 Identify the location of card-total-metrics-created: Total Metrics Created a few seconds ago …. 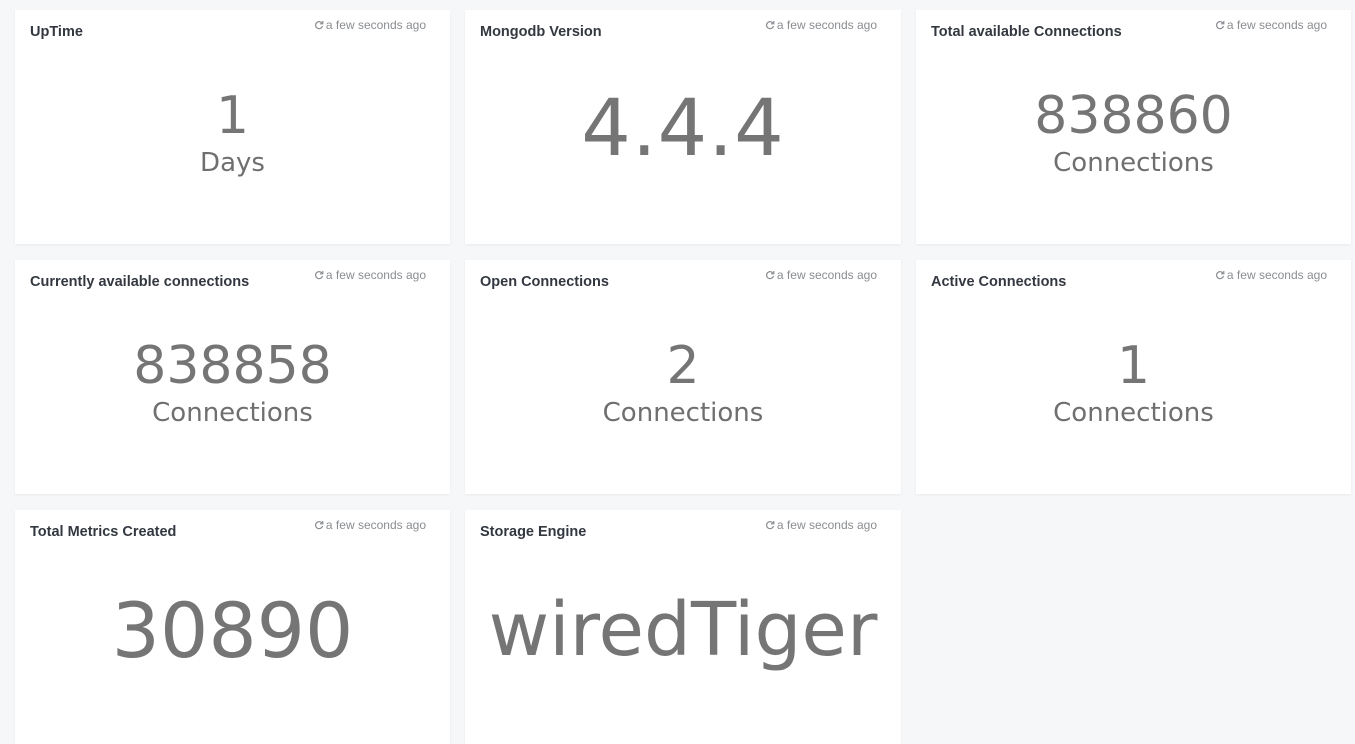
(232, 627).